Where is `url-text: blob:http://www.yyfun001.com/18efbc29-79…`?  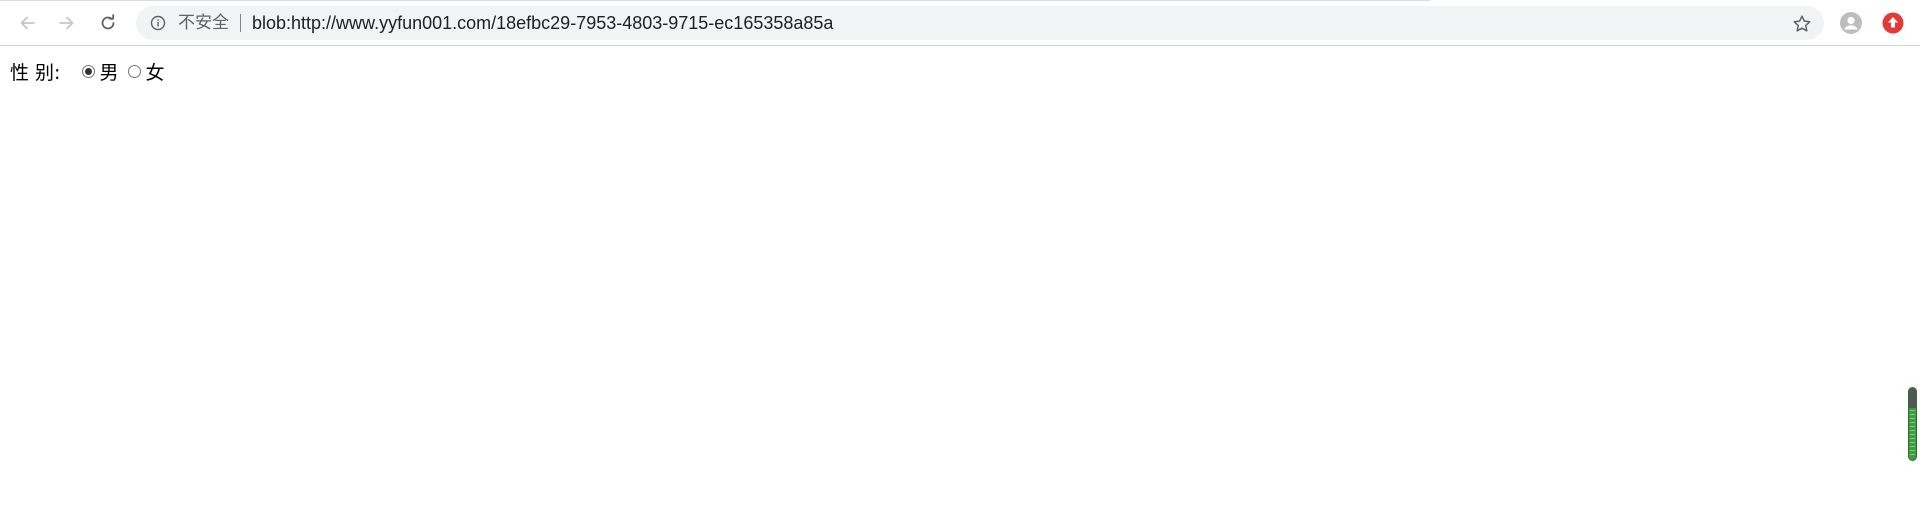
url-text: blob:http://www.yyfun001.com/18efbc29-79… is located at coordinates (542, 23).